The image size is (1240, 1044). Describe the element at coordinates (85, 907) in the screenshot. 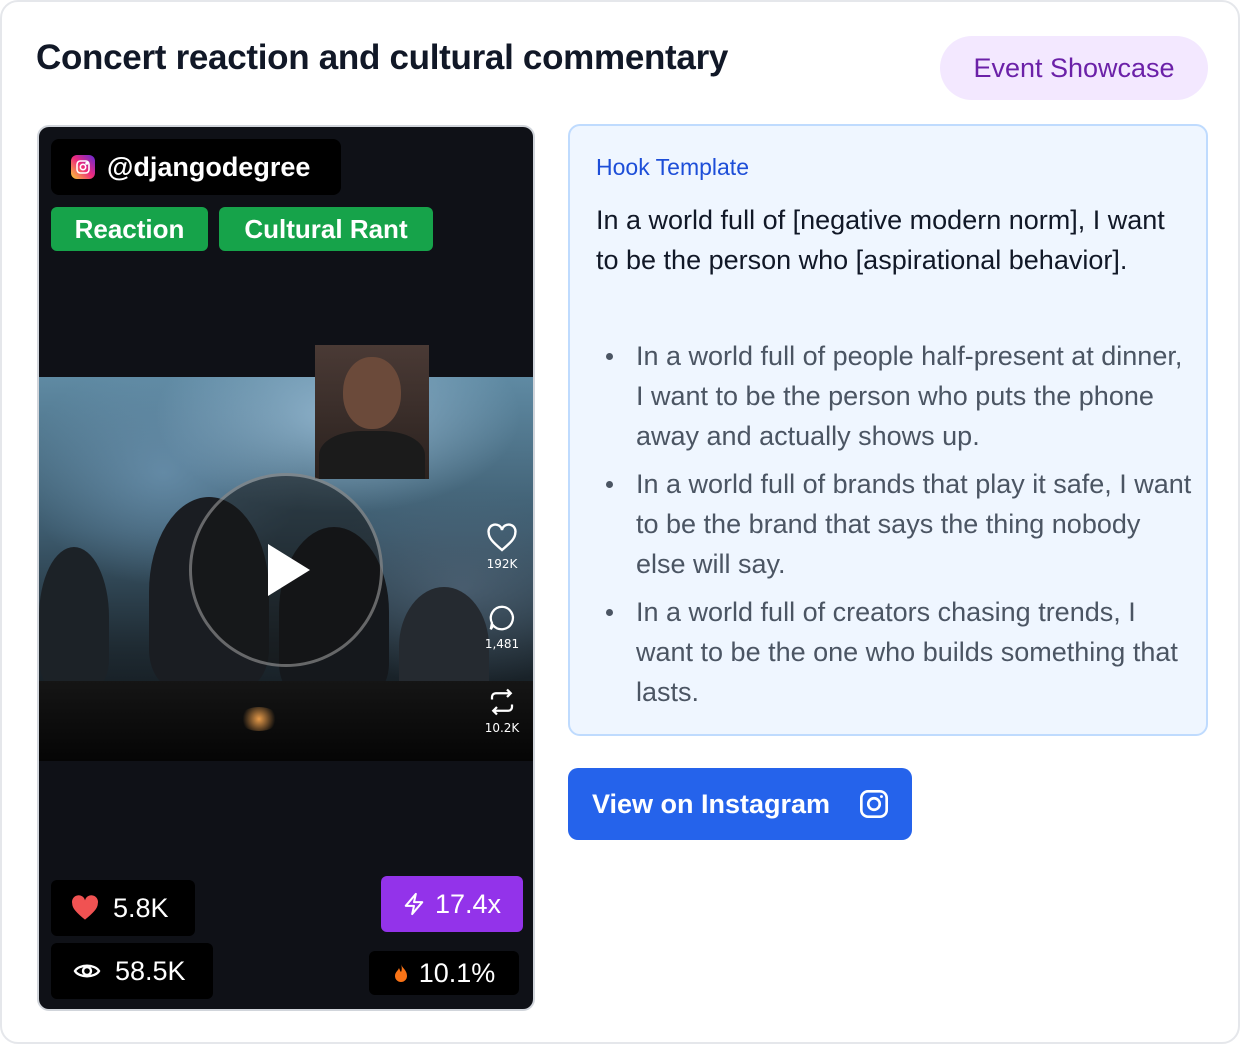

I see `heart-icon` at that location.